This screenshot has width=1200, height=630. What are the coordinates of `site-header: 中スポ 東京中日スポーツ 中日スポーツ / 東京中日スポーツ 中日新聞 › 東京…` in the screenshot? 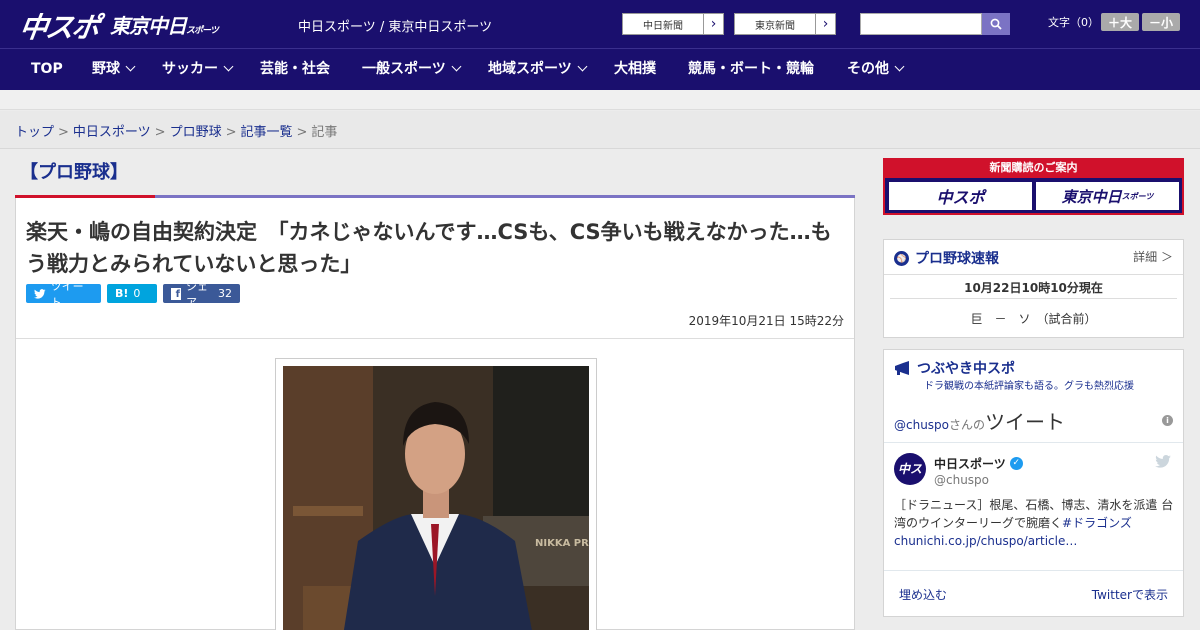 It's located at (600, 24).